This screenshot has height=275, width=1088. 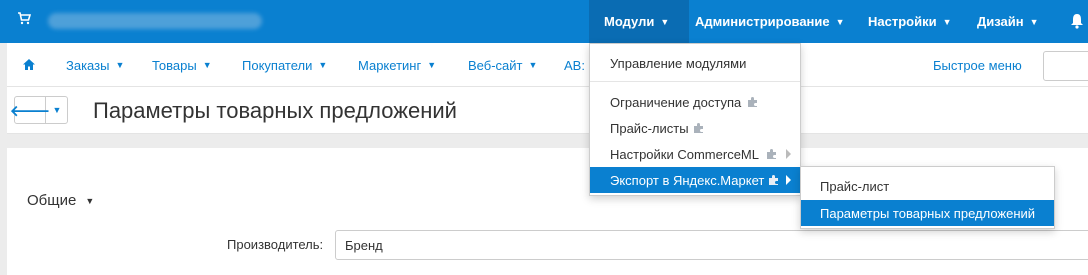 What do you see at coordinates (1000, 21) in the screenshot?
I see `menu-design-label: Дизайн` at bounding box center [1000, 21].